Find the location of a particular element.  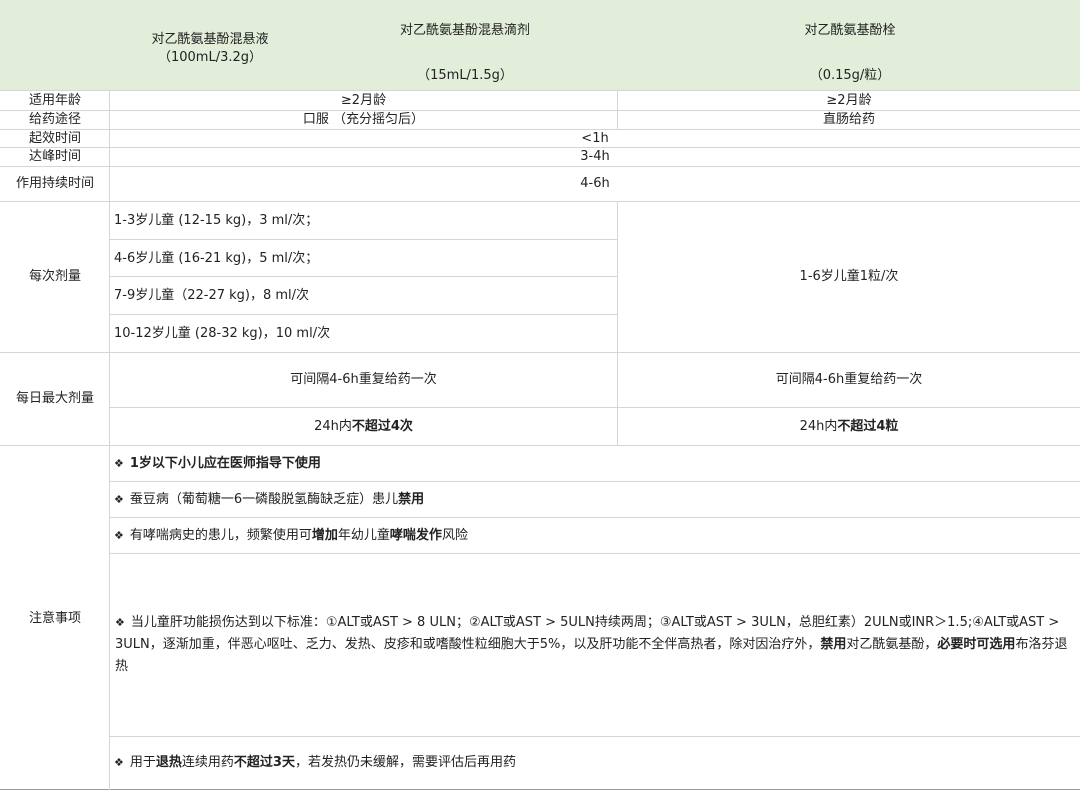

note-4-text-b: 对乙酰氨基酚， is located at coordinates (892, 644).